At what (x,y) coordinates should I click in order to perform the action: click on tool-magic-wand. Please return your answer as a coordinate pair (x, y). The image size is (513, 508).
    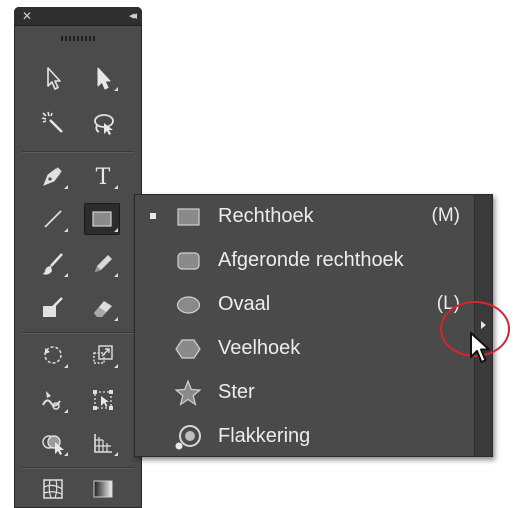
    Looking at the image, I should click on (53, 123).